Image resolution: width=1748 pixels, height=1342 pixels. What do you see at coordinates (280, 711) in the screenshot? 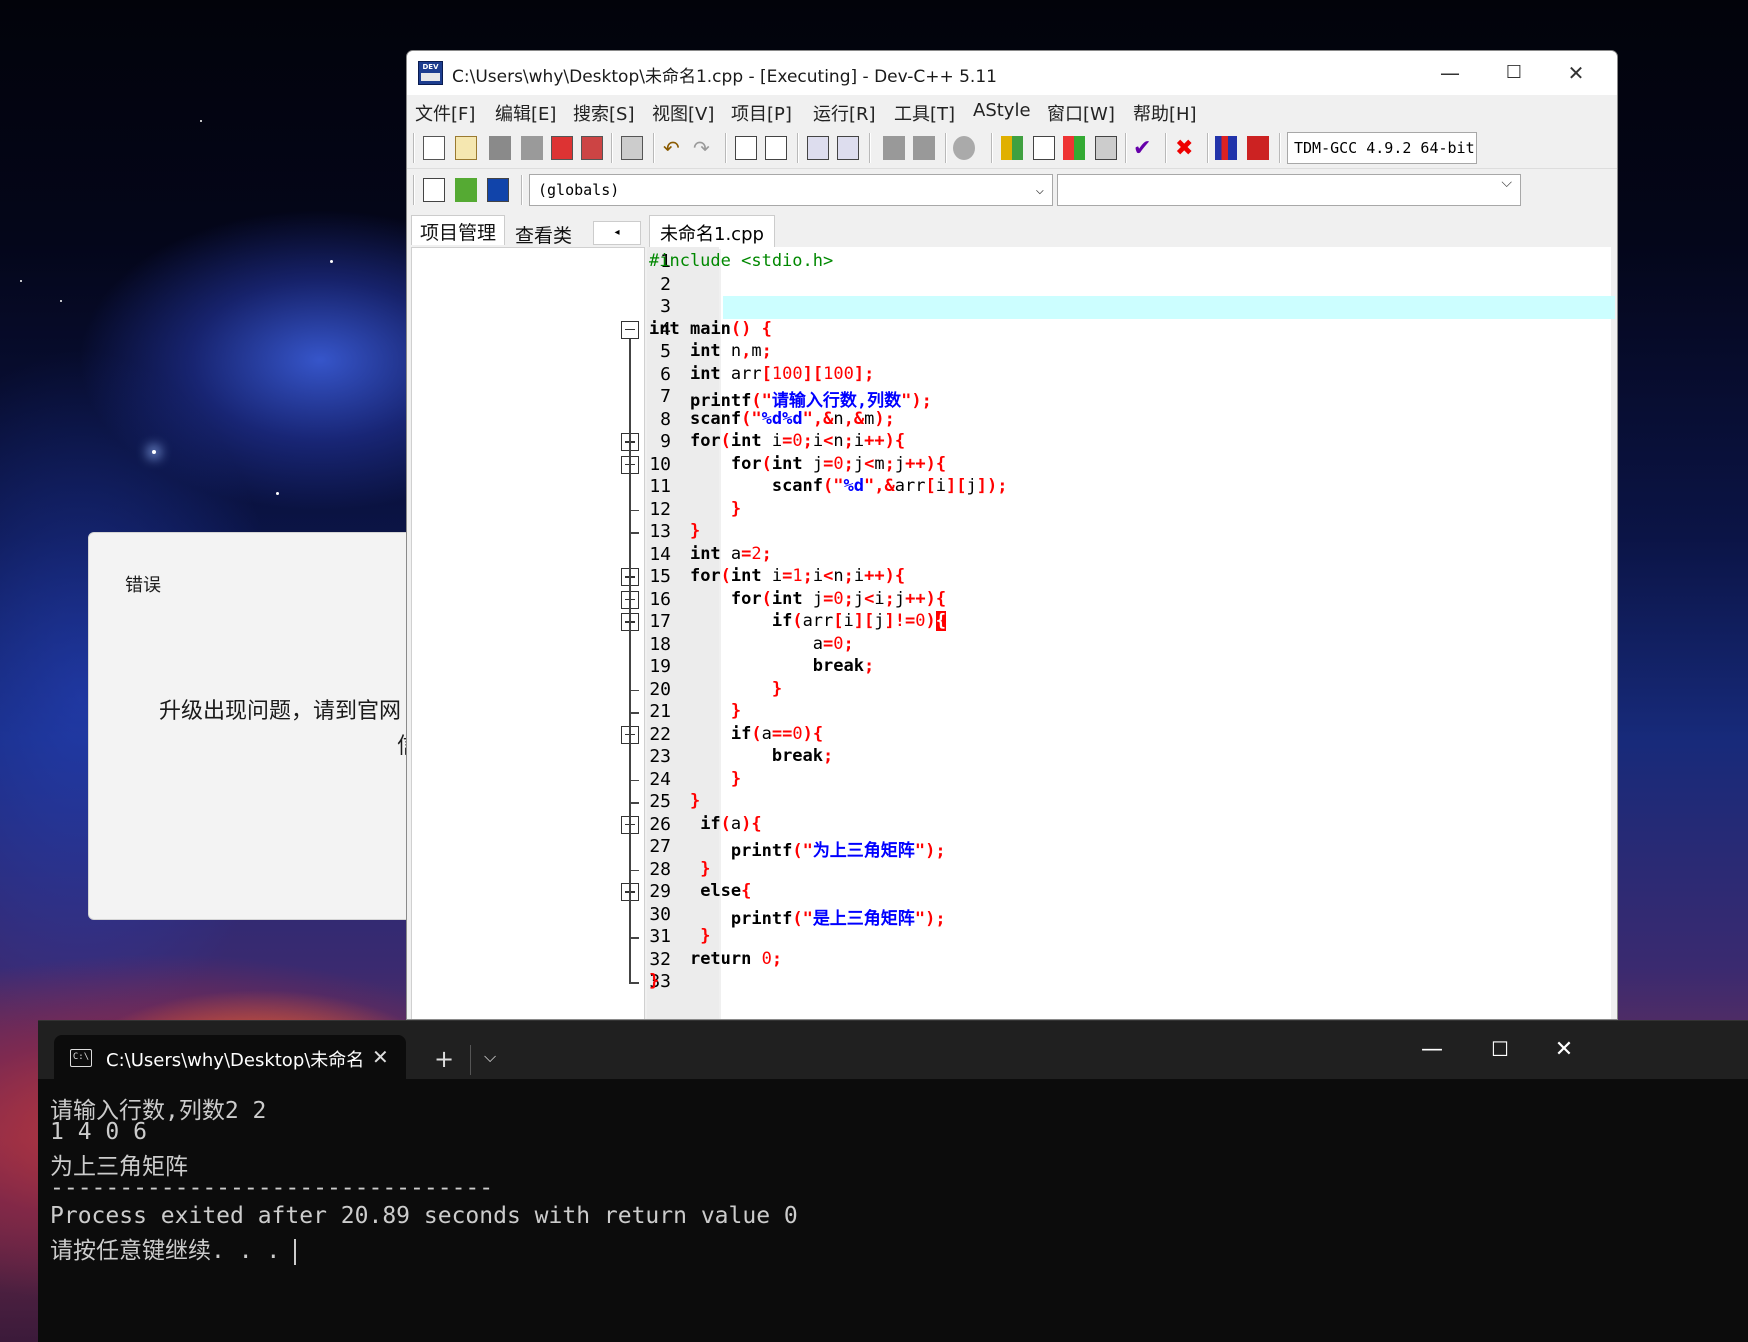
I see `error-message: 升级出现问题，请到官网` at bounding box center [280, 711].